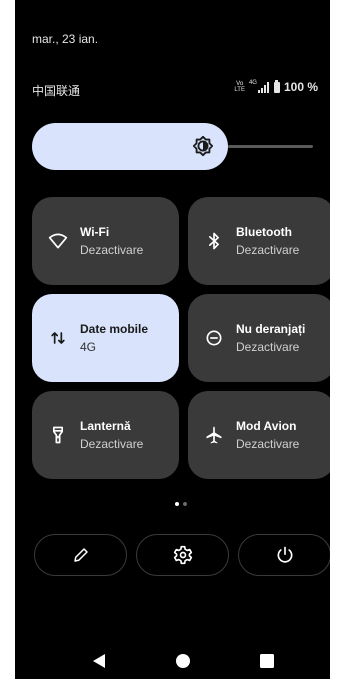 The width and height of the screenshot is (345, 679). I want to click on tile-bluetooth: Bluetooth Dezactivare, so click(259, 241).